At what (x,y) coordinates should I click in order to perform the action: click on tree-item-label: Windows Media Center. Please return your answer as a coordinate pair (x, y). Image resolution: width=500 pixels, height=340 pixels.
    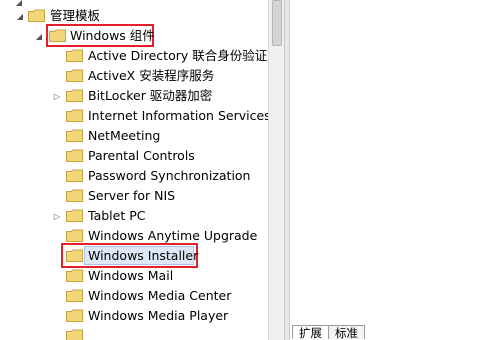
    Looking at the image, I should click on (160, 295).